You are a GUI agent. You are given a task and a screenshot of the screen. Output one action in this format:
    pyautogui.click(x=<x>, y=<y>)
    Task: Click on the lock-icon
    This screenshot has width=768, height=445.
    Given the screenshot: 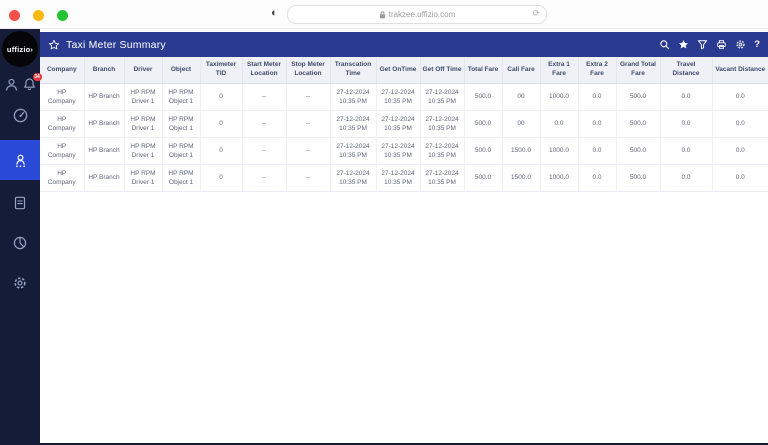 What is the action you would take?
    pyautogui.click(x=382, y=14)
    